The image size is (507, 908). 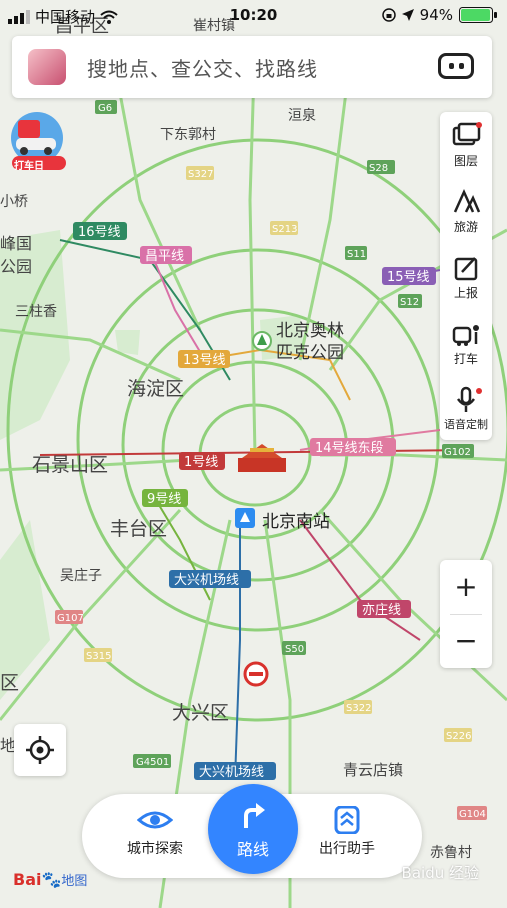 I want to click on locate-me-button, so click(x=40, y=750).